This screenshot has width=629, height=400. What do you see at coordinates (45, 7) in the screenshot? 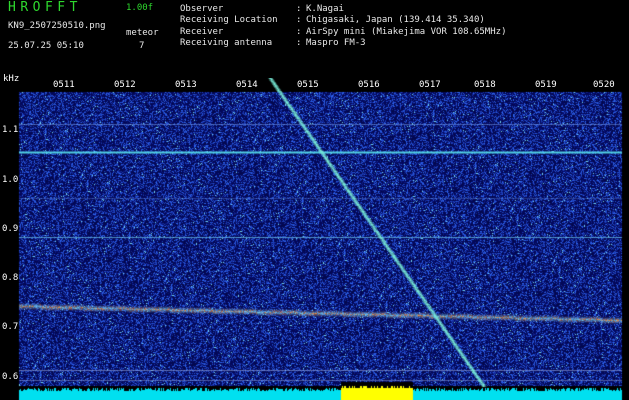
I see `app-title: HROFFT` at bounding box center [45, 7].